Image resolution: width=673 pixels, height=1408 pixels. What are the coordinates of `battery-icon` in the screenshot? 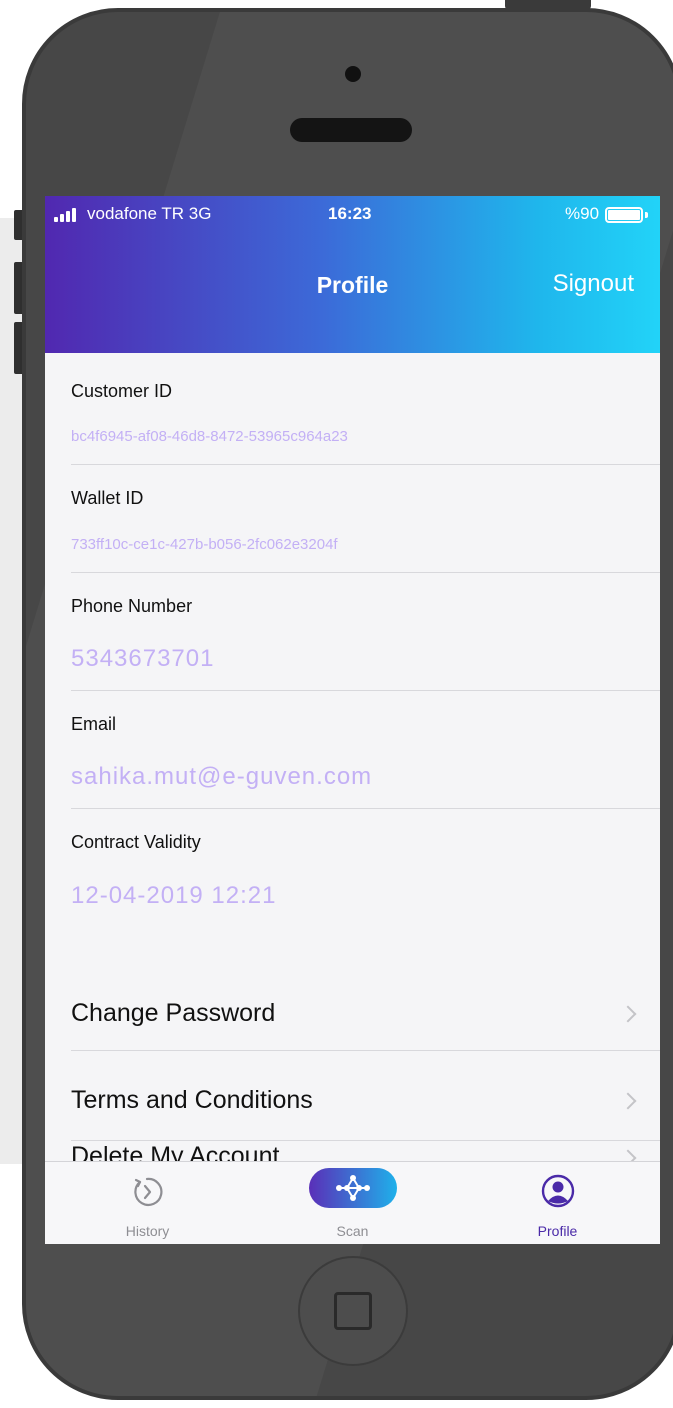 It's located at (624, 215).